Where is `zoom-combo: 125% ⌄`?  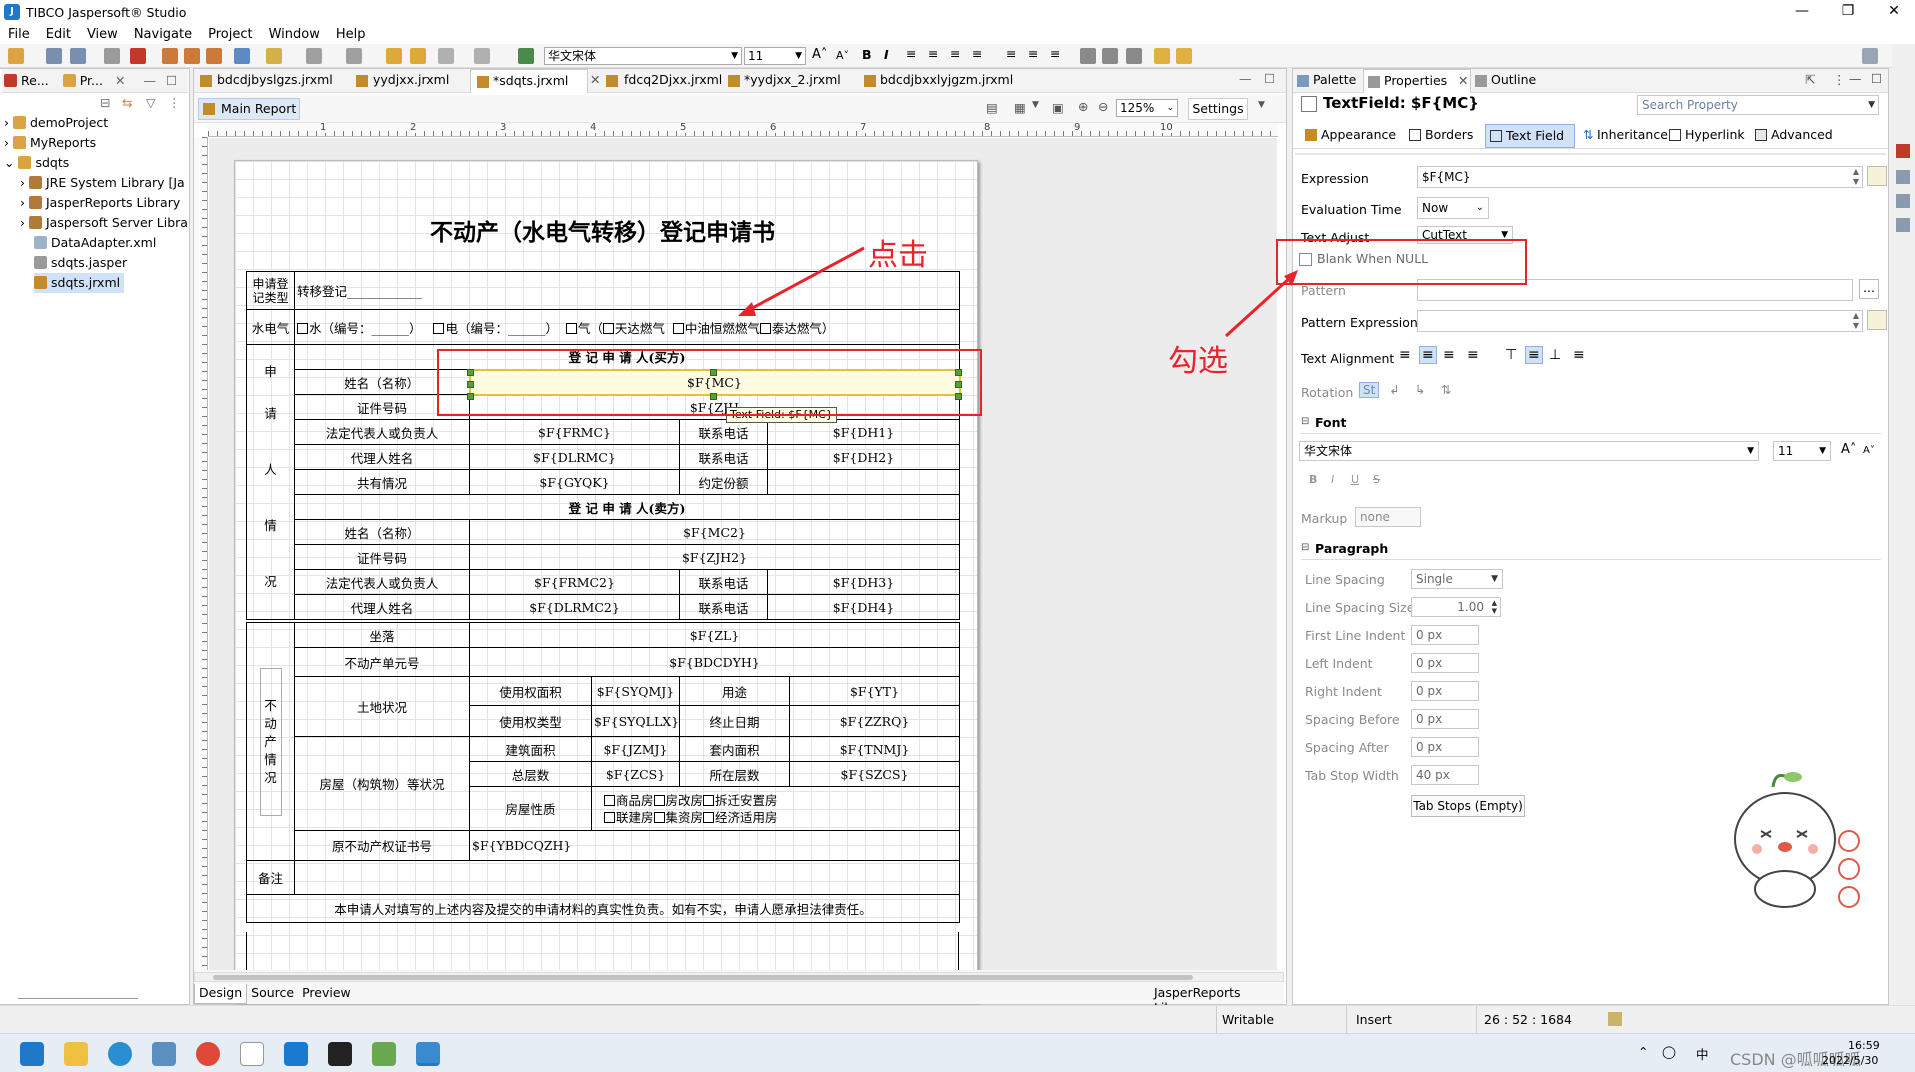 zoom-combo: 125% ⌄ is located at coordinates (1147, 108).